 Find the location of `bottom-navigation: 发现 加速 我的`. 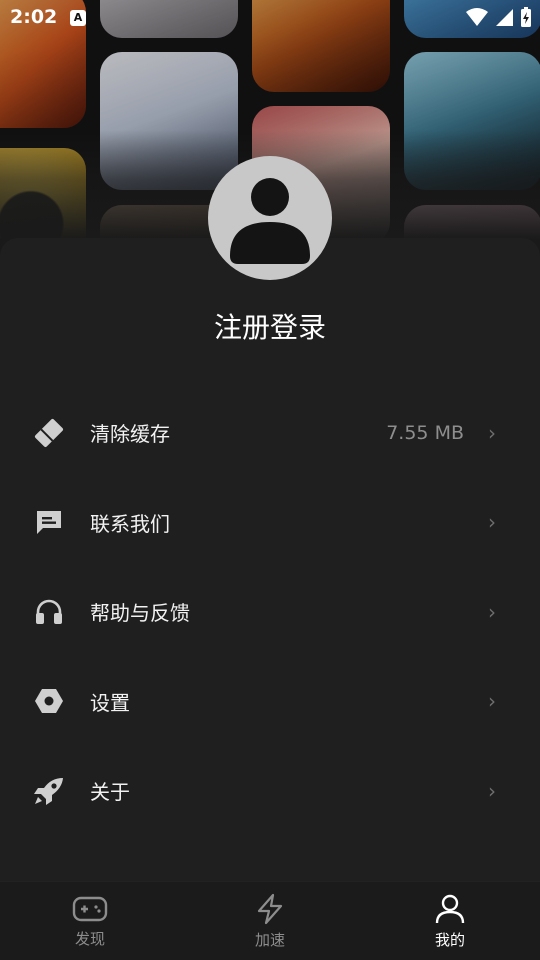

bottom-navigation: 发现 加速 我的 is located at coordinates (270, 920).